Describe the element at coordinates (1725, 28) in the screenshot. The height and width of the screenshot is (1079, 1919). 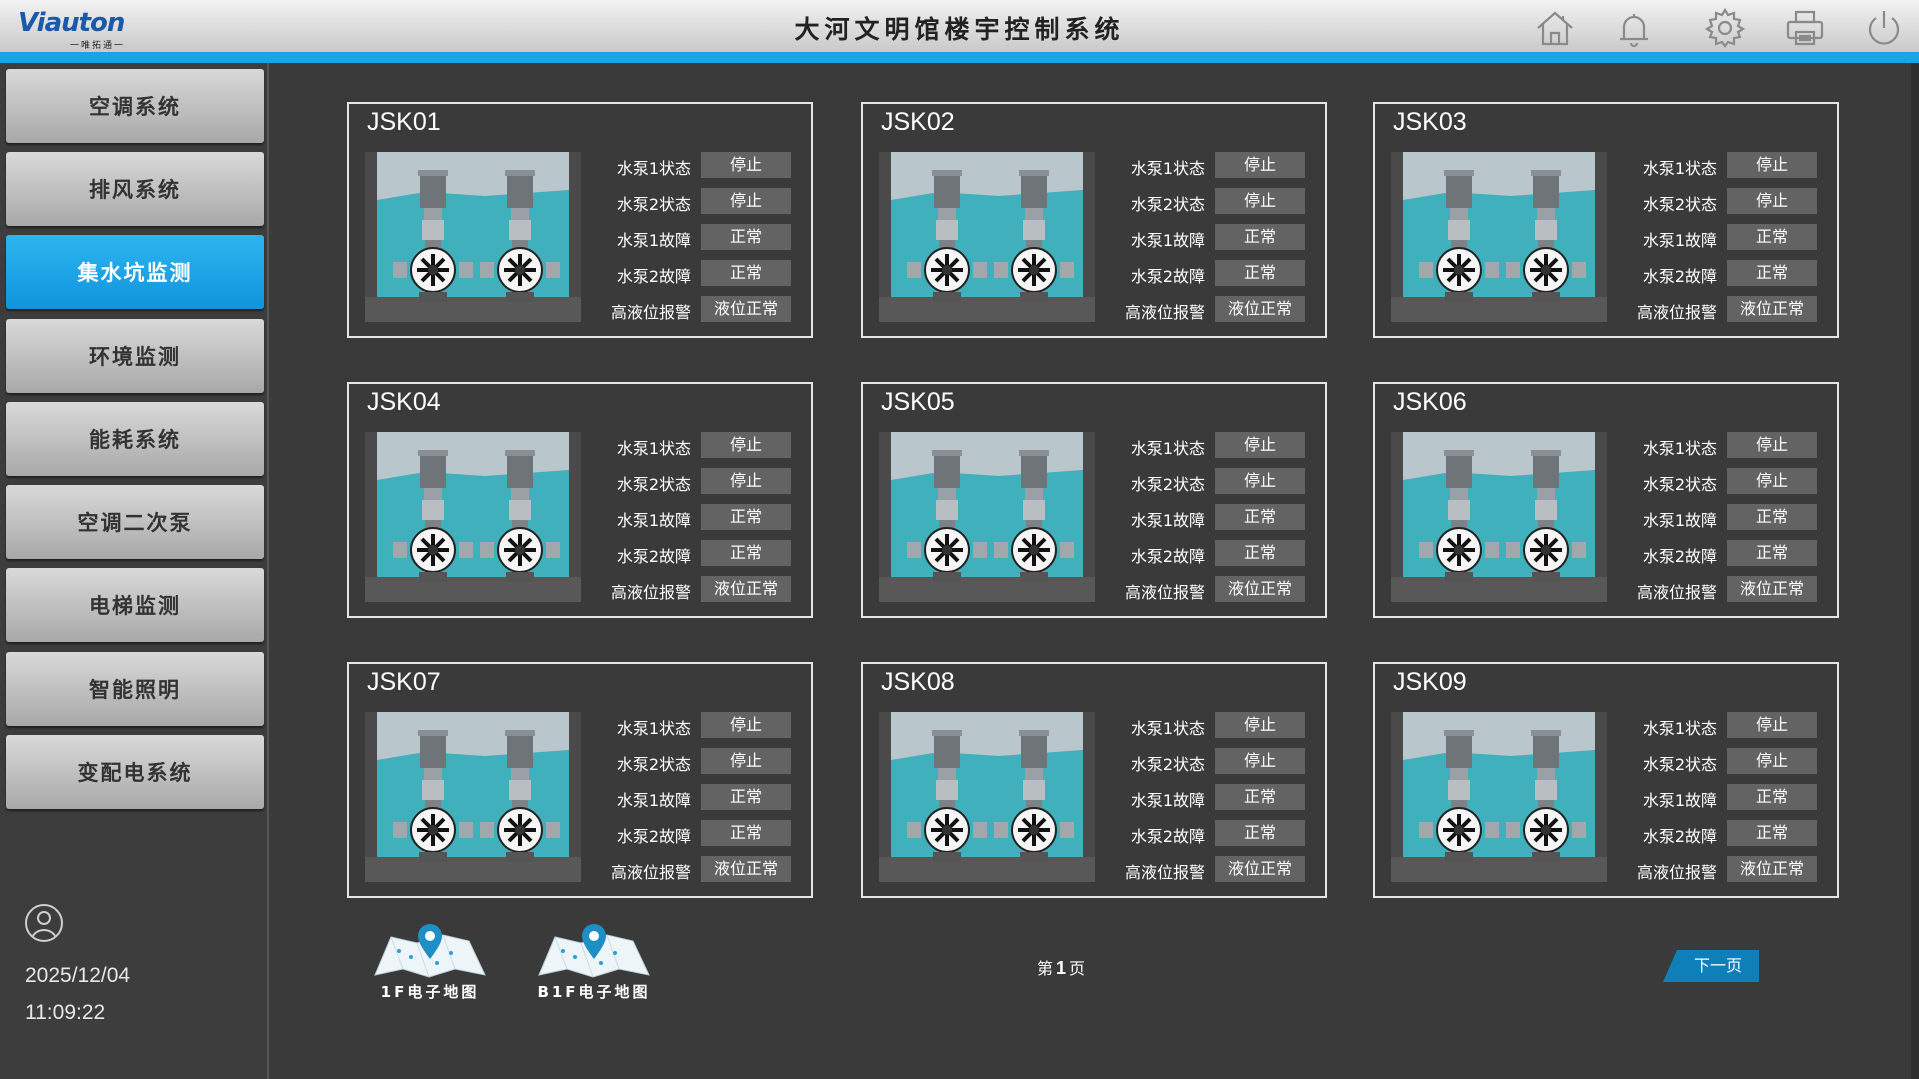
I see `gear-icon` at that location.